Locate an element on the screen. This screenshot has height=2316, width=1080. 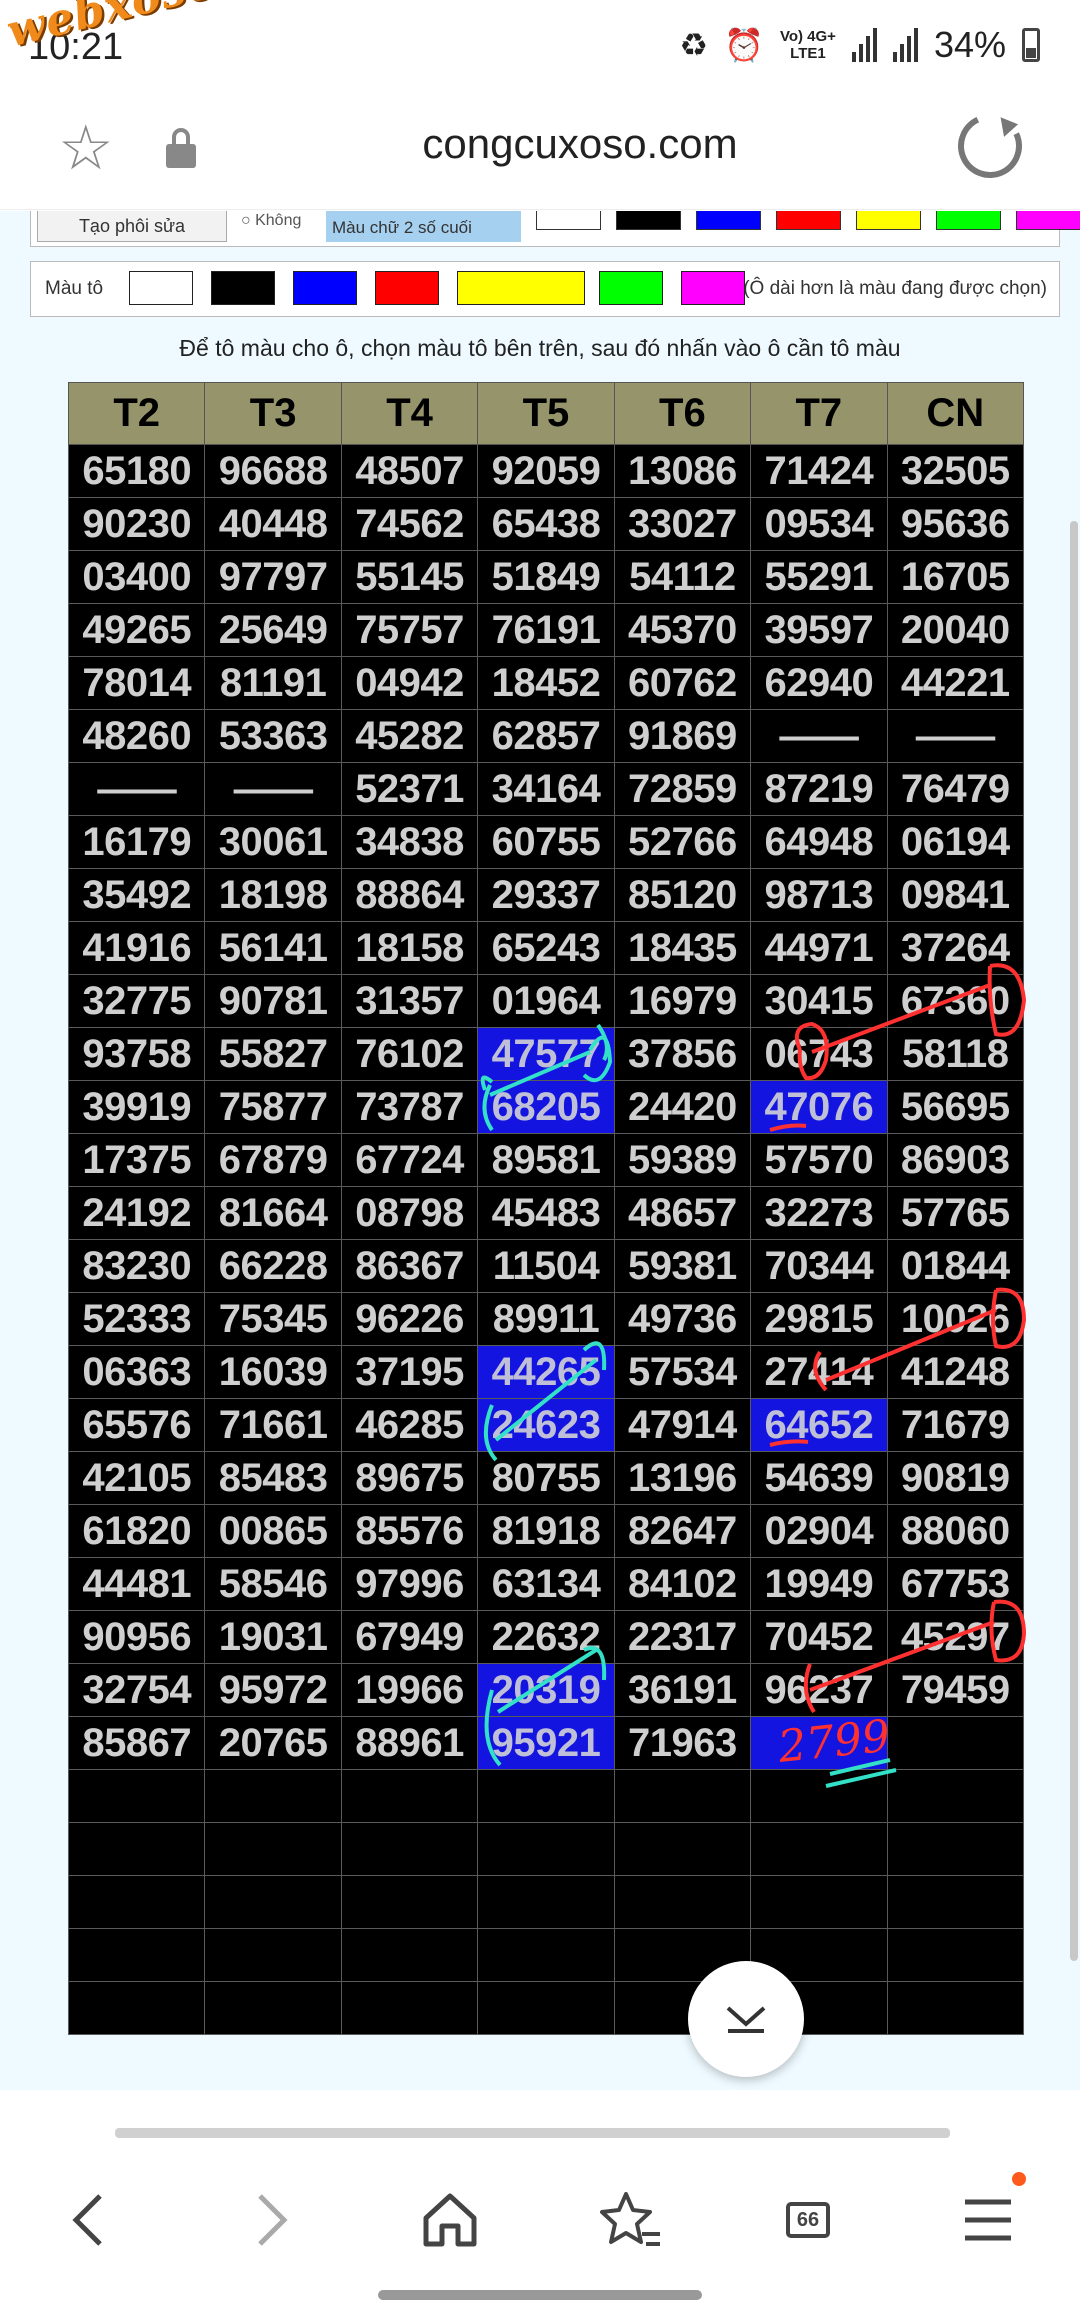
table-cell: 76191 is located at coordinates (546, 630).